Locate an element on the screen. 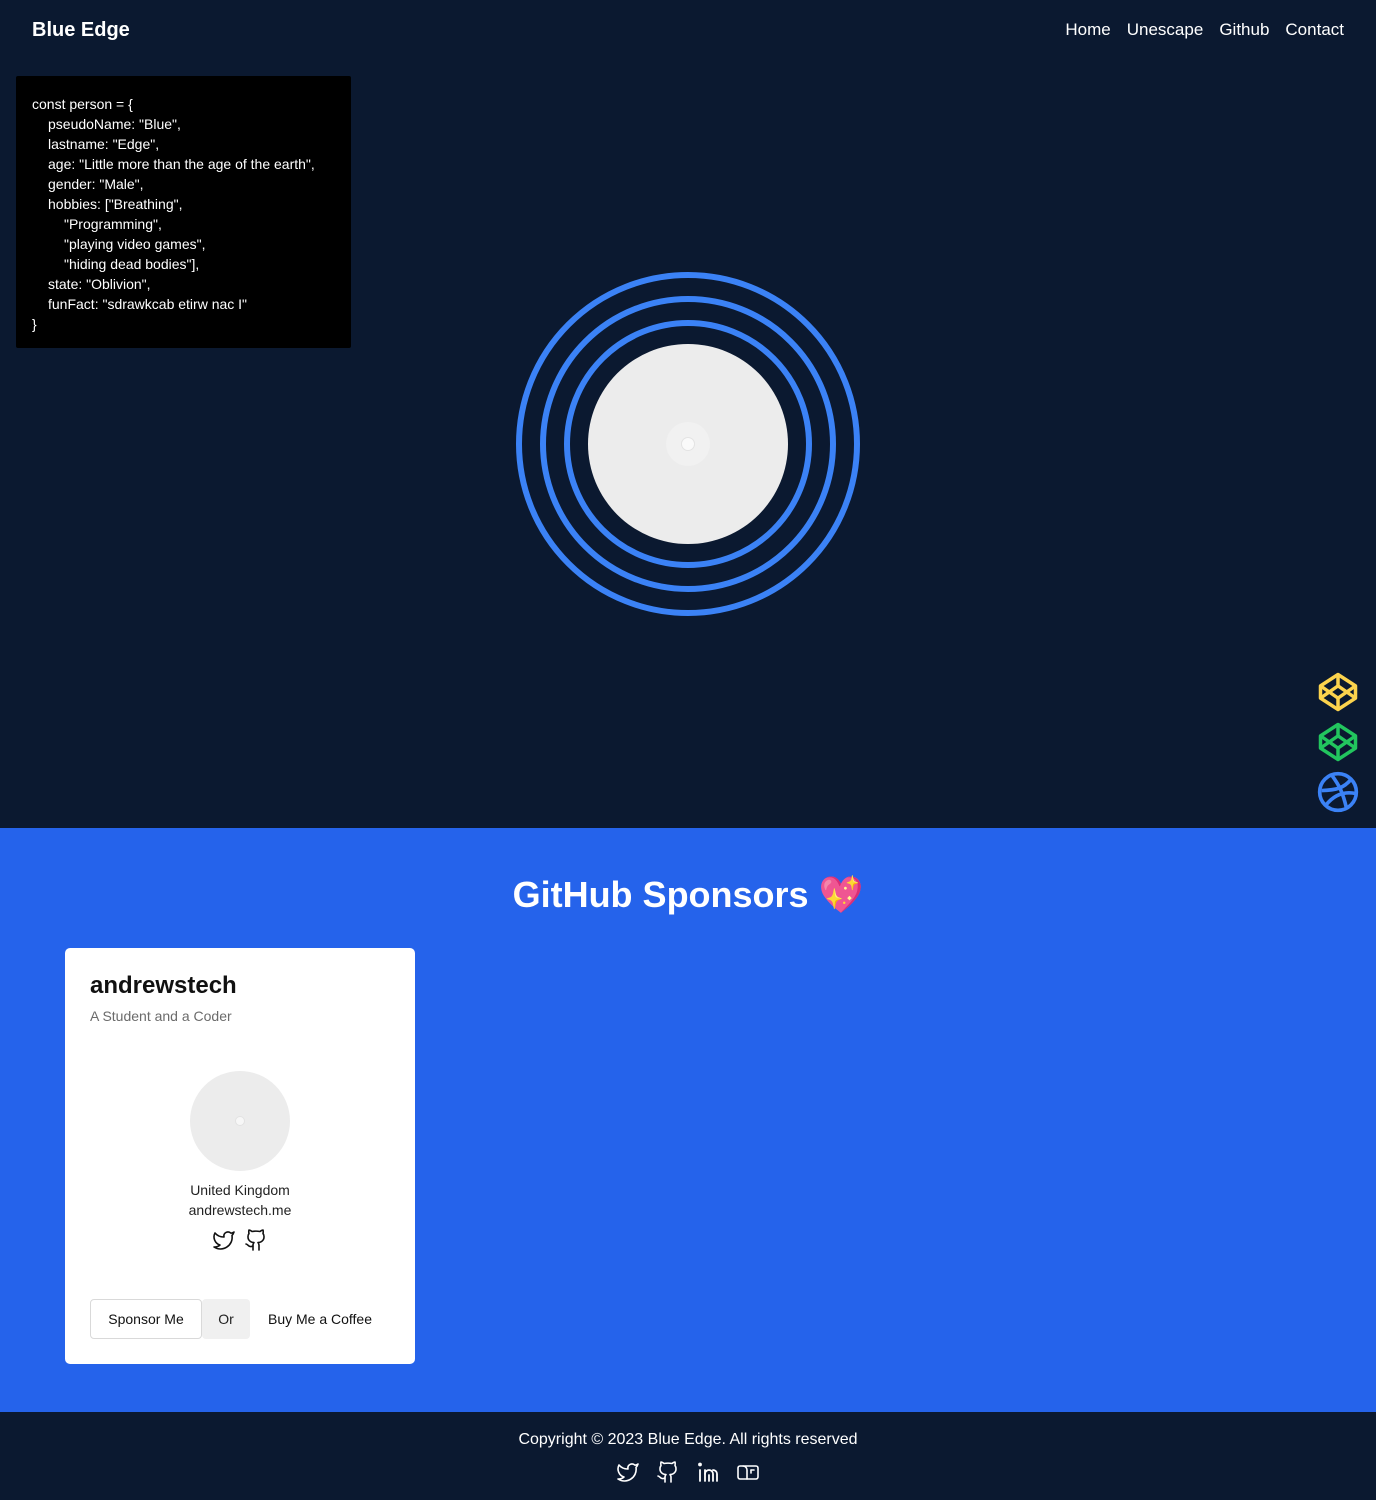 The height and width of the screenshot is (1500, 1376). profile-avatar is located at coordinates (688, 444).